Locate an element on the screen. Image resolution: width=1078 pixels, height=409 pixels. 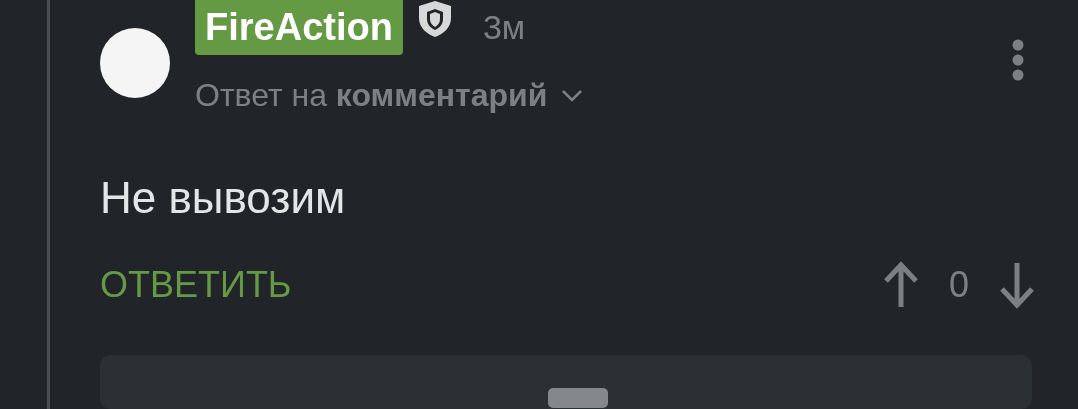
chevron-down-icon is located at coordinates (572, 95).